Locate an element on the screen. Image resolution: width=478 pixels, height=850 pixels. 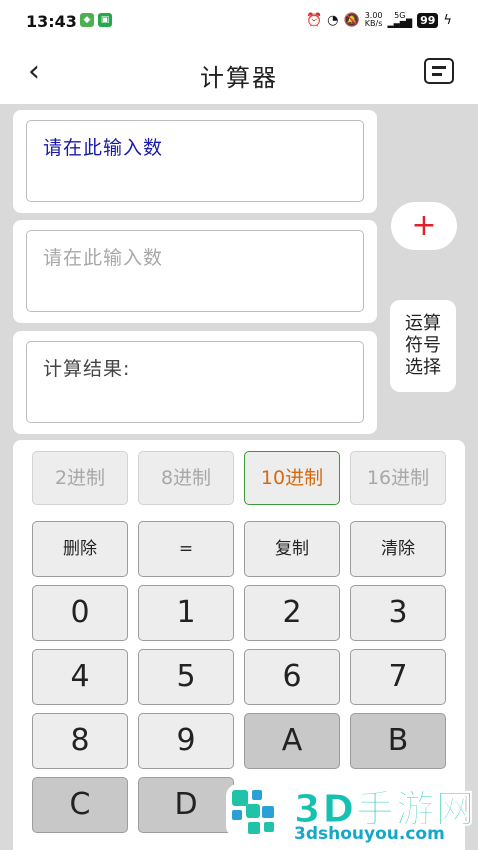
equals-button: = is located at coordinates (186, 549).